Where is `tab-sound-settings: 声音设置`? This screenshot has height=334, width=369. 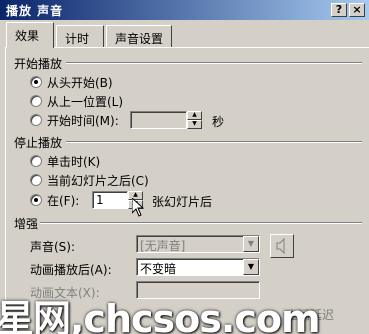
tab-sound-settings: 声音设置 is located at coordinates (139, 36).